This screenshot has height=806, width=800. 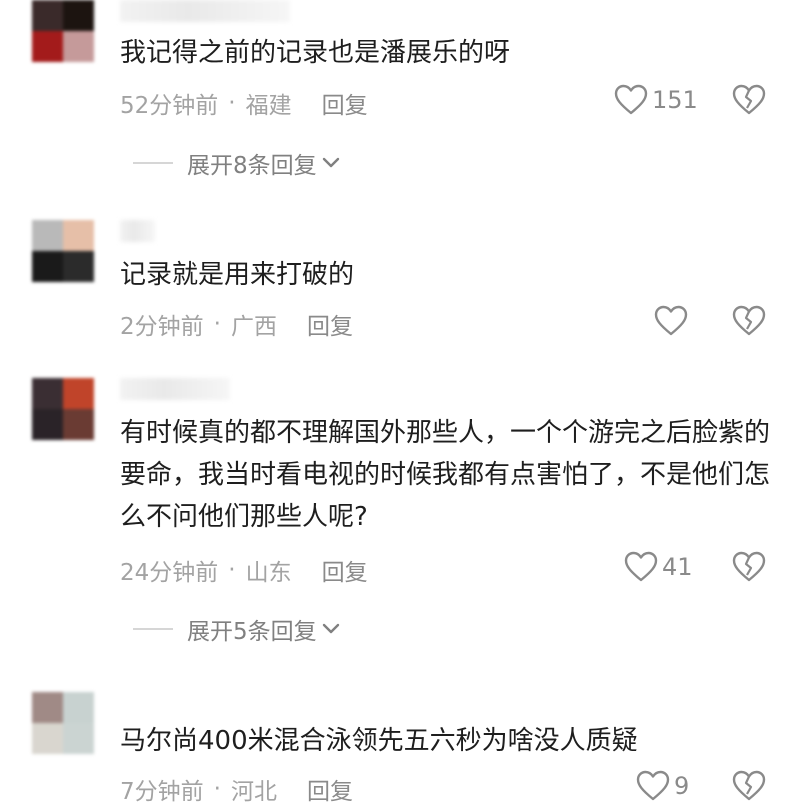 I want to click on comment-meta: 7分钟前 · 河北 回复, so click(x=236, y=789).